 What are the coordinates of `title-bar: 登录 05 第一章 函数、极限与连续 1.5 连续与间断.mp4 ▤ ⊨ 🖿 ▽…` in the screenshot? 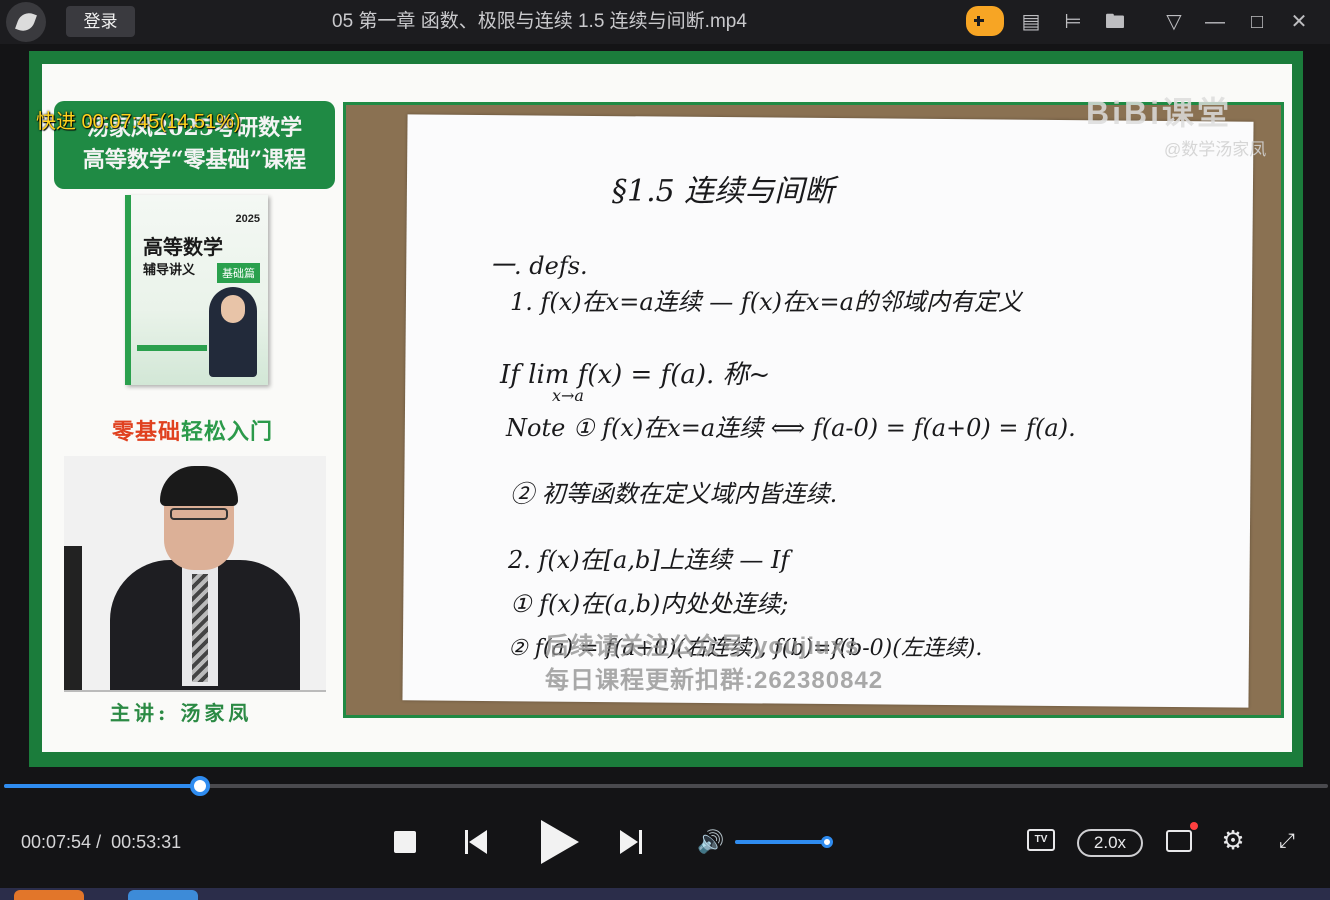 It's located at (665, 22).